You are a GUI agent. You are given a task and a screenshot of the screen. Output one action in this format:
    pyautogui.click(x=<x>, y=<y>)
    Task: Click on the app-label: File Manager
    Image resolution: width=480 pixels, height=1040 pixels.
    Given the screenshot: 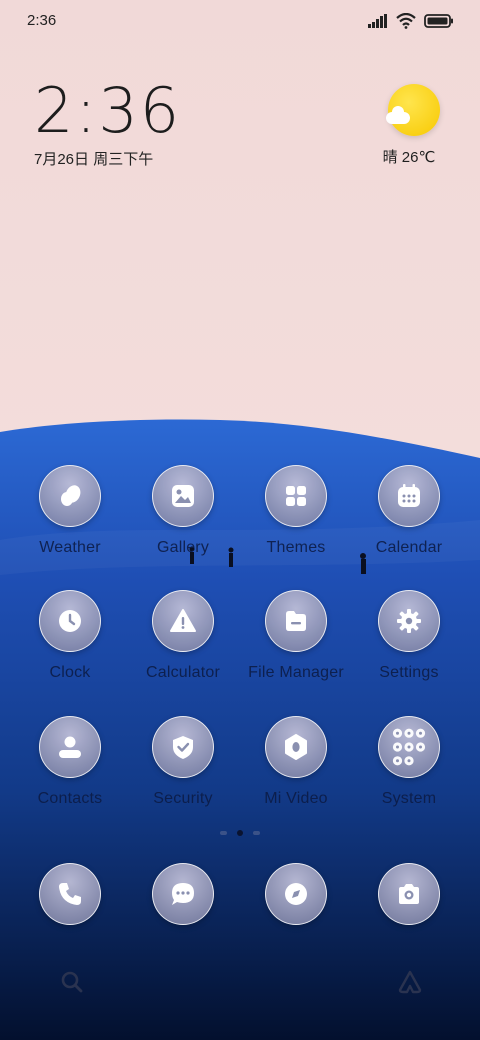 What is the action you would take?
    pyautogui.click(x=296, y=672)
    